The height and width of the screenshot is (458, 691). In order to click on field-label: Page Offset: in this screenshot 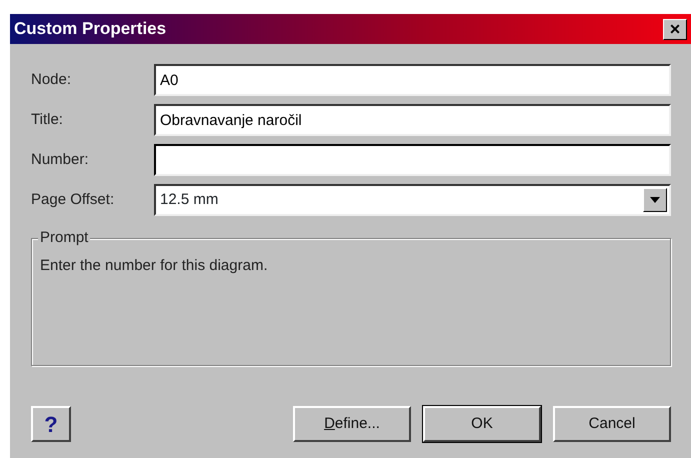, I will do `click(73, 200)`.